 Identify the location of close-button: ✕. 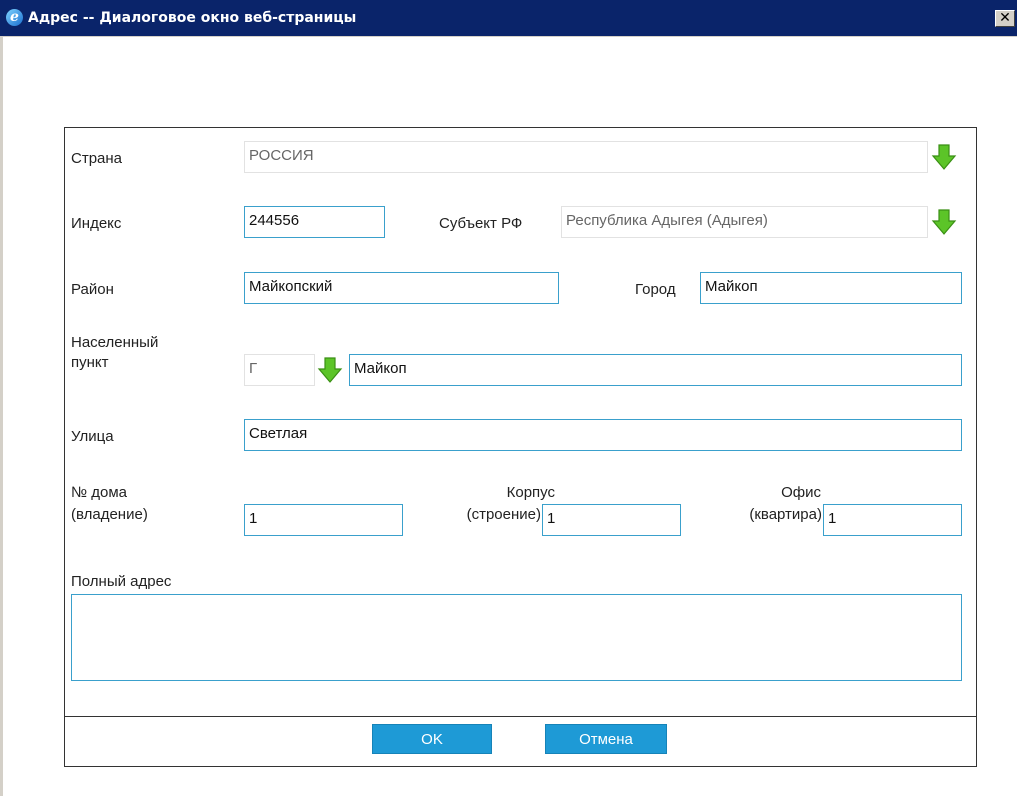
(1005, 18).